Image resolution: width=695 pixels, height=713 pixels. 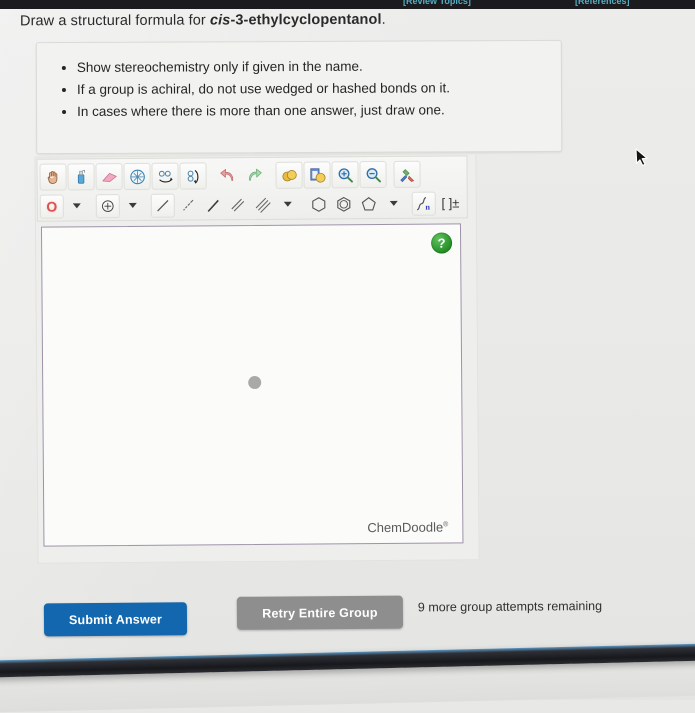 What do you see at coordinates (347, 4) in the screenshot?
I see `browser-top-strip: [Review Topics] [References]` at bounding box center [347, 4].